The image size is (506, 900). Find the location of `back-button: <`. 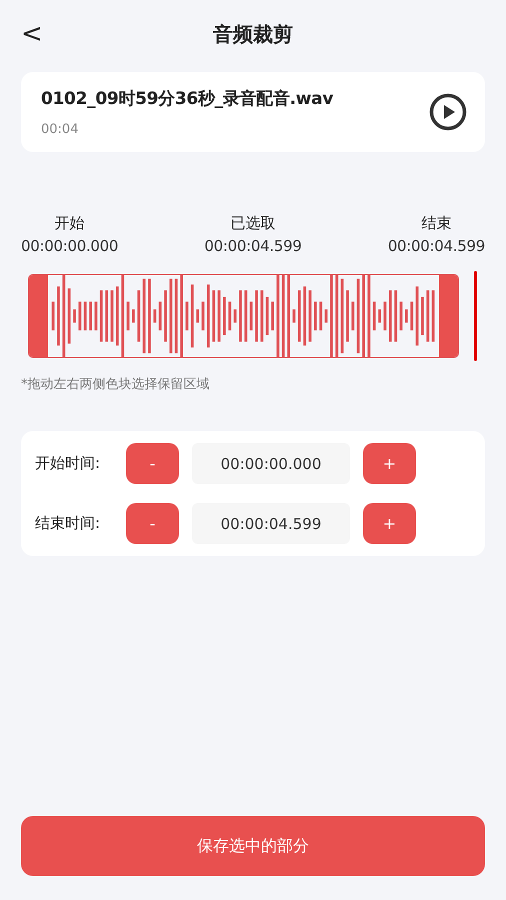

back-button: < is located at coordinates (32, 34).